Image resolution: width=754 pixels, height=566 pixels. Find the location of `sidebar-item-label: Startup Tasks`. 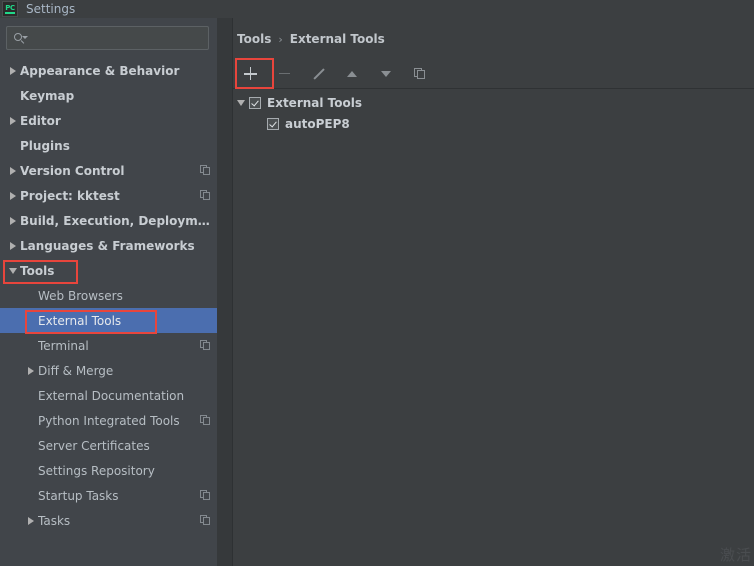

sidebar-item-label: Startup Tasks is located at coordinates (78, 495).